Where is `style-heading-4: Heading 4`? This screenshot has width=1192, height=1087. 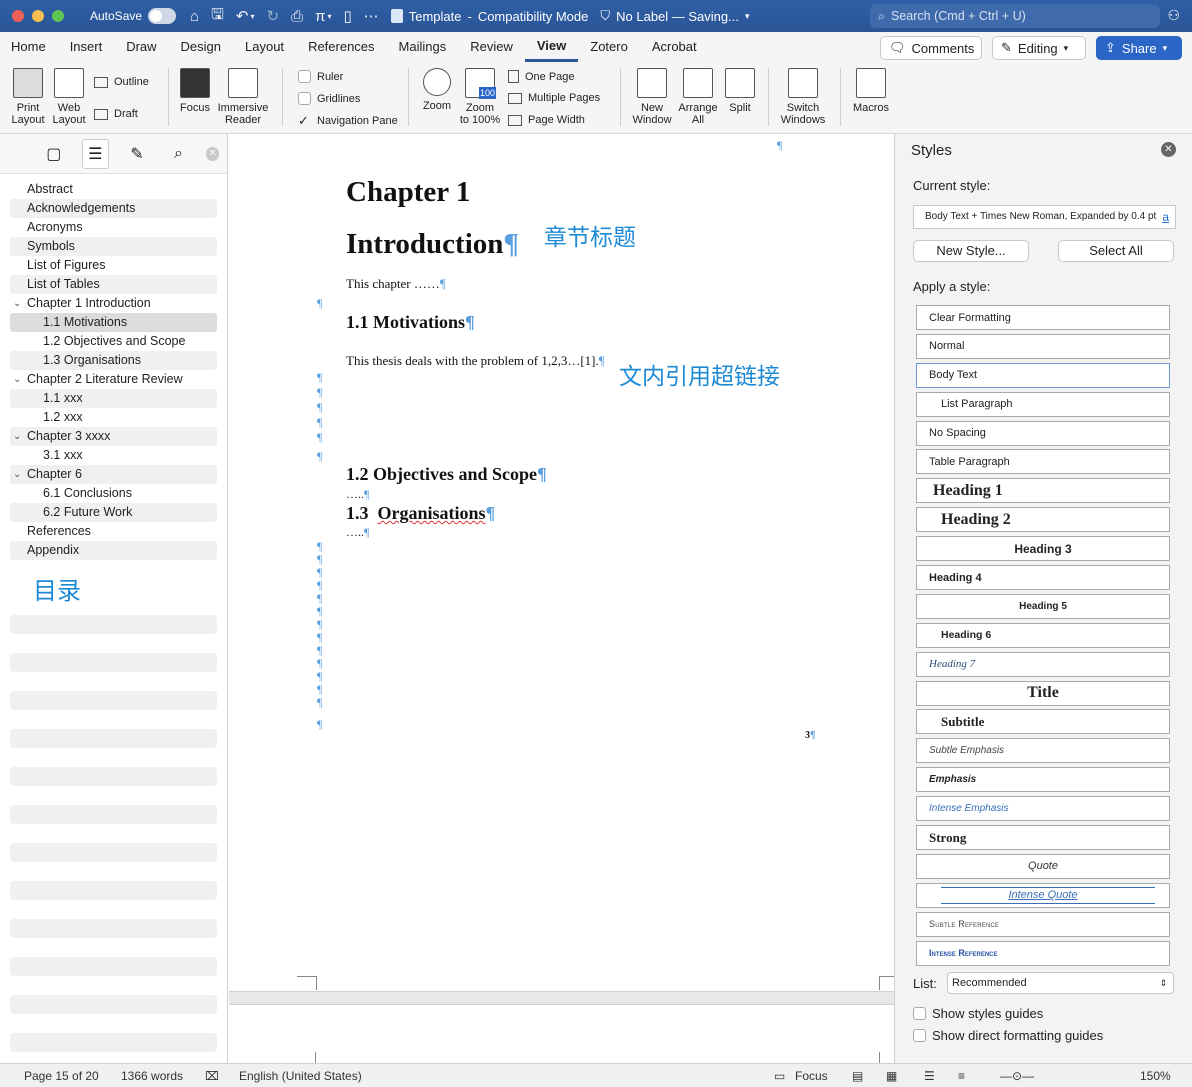 style-heading-4: Heading 4 is located at coordinates (1043, 578).